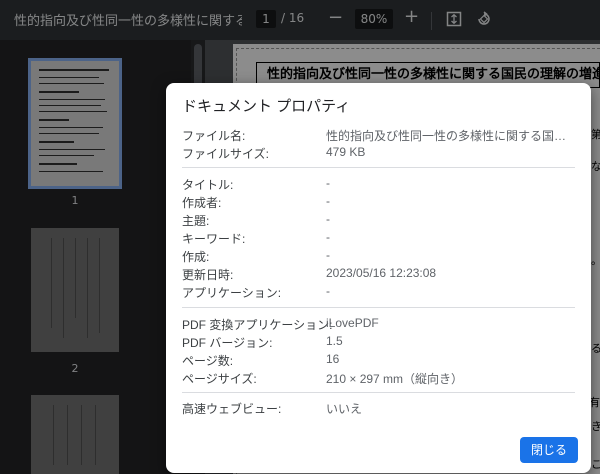 The width and height of the screenshot is (600, 474). I want to click on property-value: 1.5, so click(334, 341).